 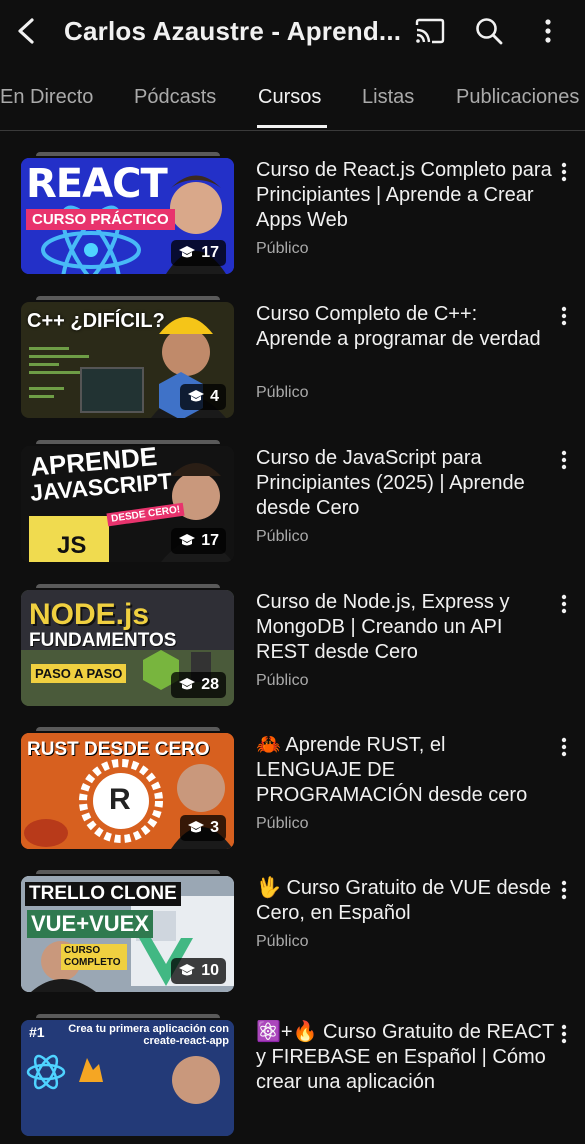 What do you see at coordinates (72, 545) in the screenshot?
I see `thumb-text: JS` at bounding box center [72, 545].